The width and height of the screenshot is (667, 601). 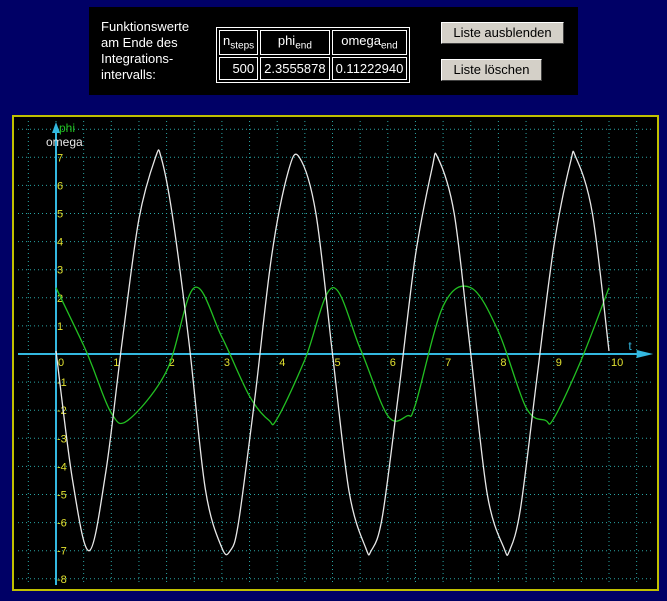 What do you see at coordinates (239, 68) in the screenshot?
I see `value-nsteps: 500` at bounding box center [239, 68].